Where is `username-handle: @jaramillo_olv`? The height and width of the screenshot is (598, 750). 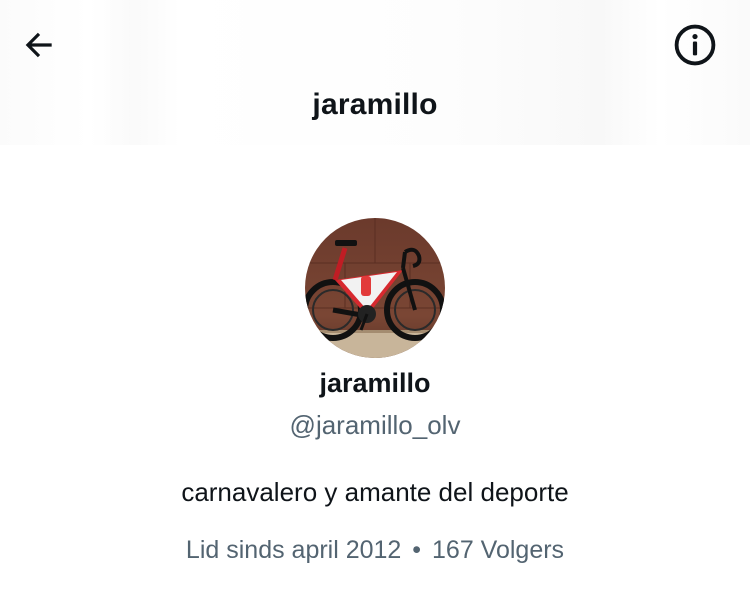 username-handle: @jaramillo_olv is located at coordinates (375, 425).